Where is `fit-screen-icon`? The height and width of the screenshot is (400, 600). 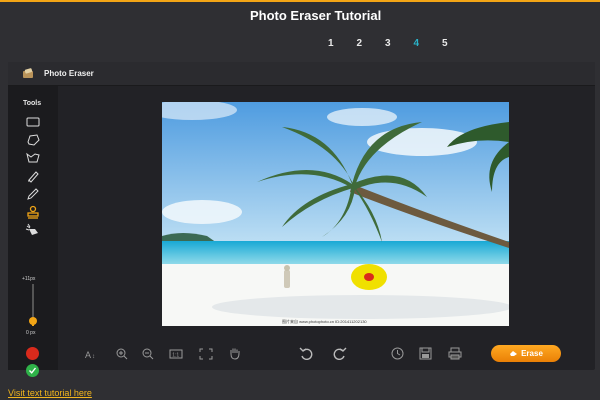
fit-screen-icon is located at coordinates (206, 354).